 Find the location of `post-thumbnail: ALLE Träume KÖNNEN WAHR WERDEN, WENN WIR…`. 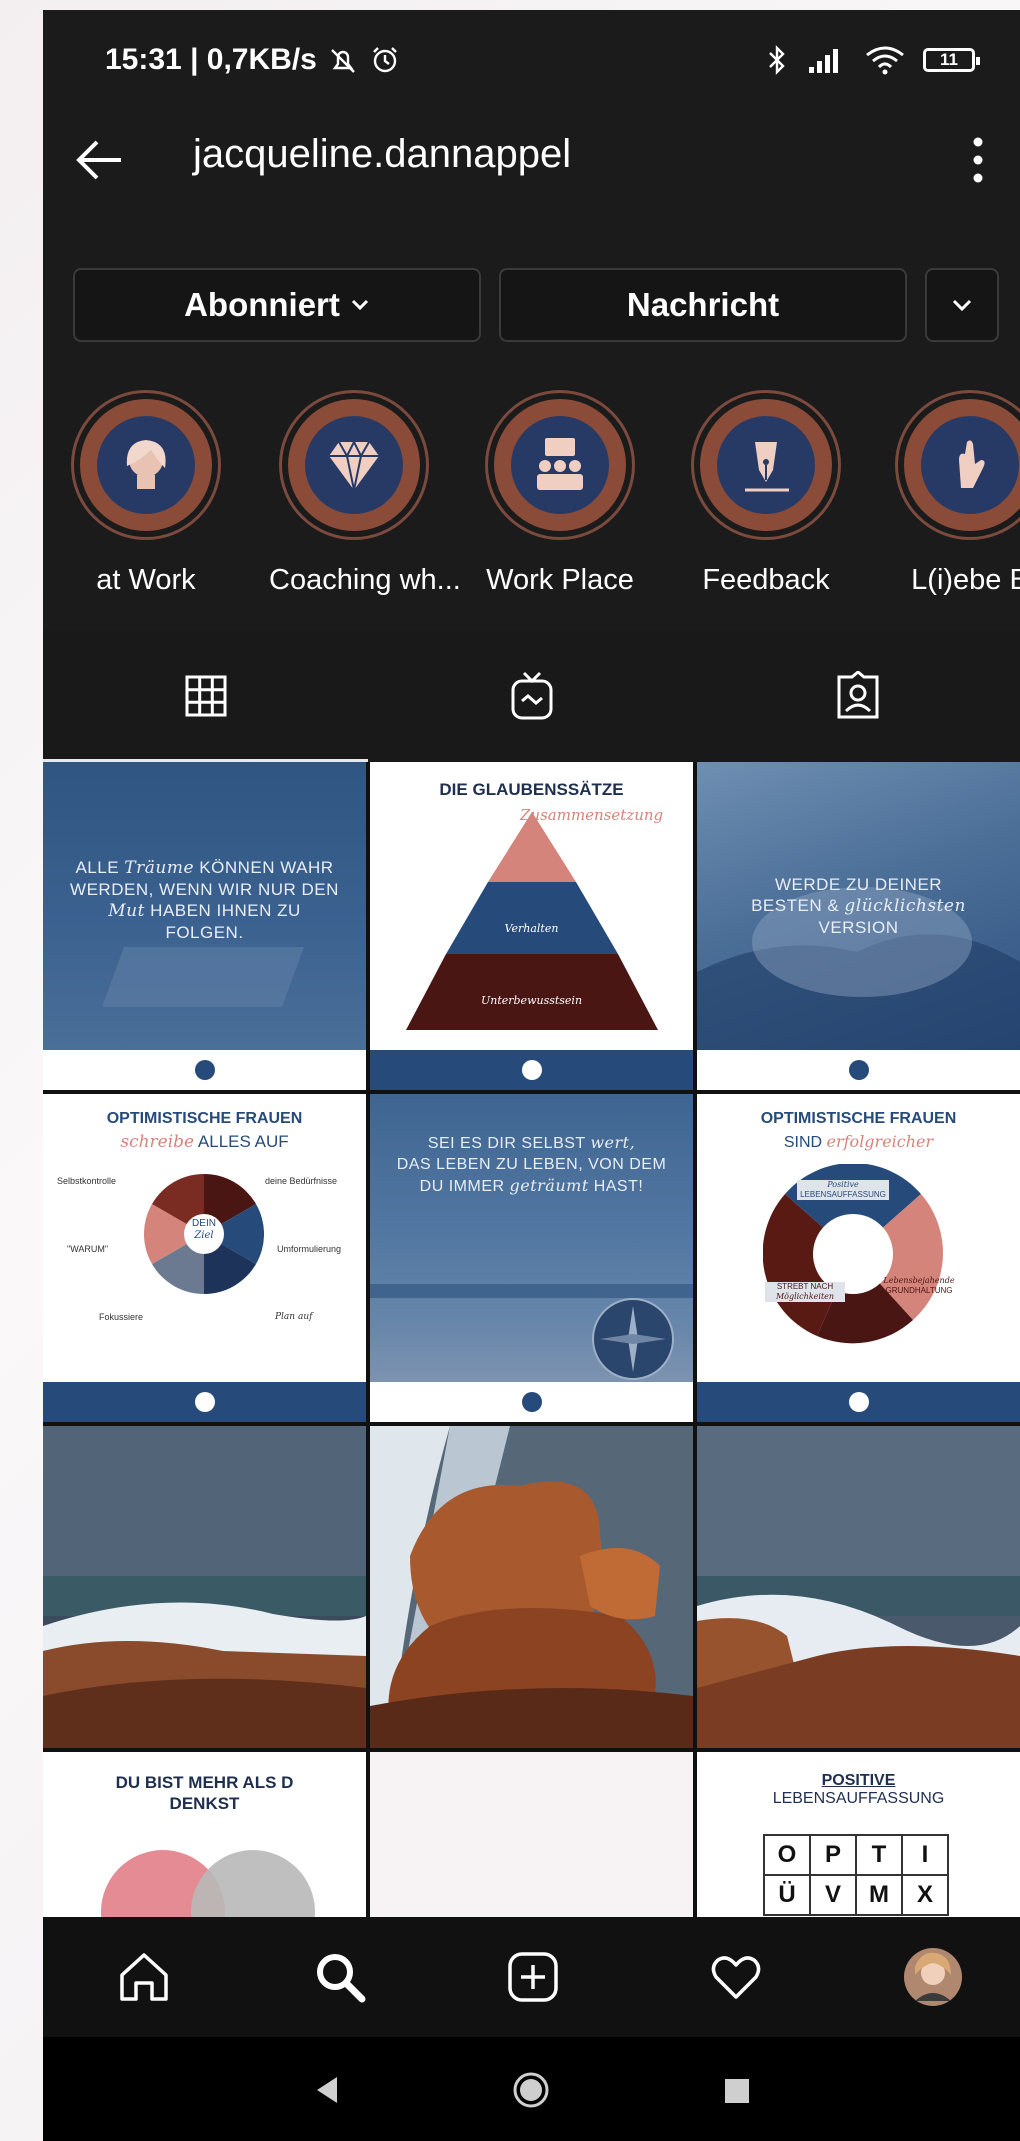

post-thumbnail: ALLE Träume KÖNNEN WAHR WERDEN, WENN WIR… is located at coordinates (204, 926).